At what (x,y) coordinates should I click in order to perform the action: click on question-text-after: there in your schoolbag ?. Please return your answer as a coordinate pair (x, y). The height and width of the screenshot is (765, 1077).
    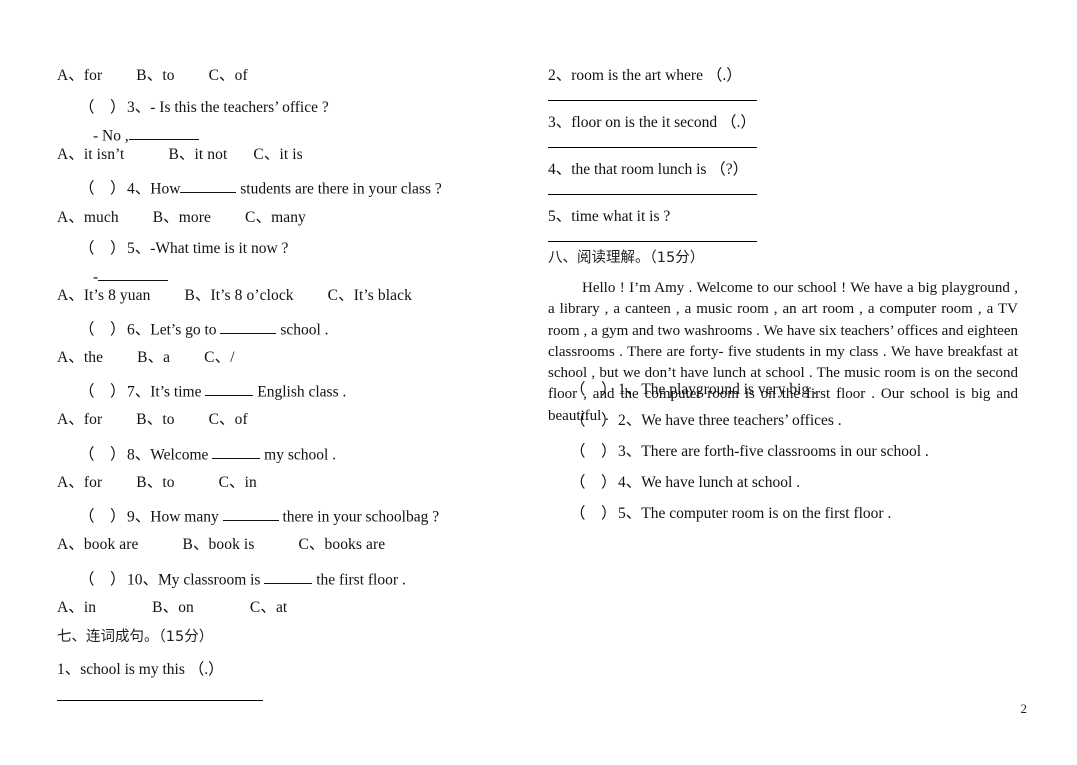
    Looking at the image, I should click on (361, 517).